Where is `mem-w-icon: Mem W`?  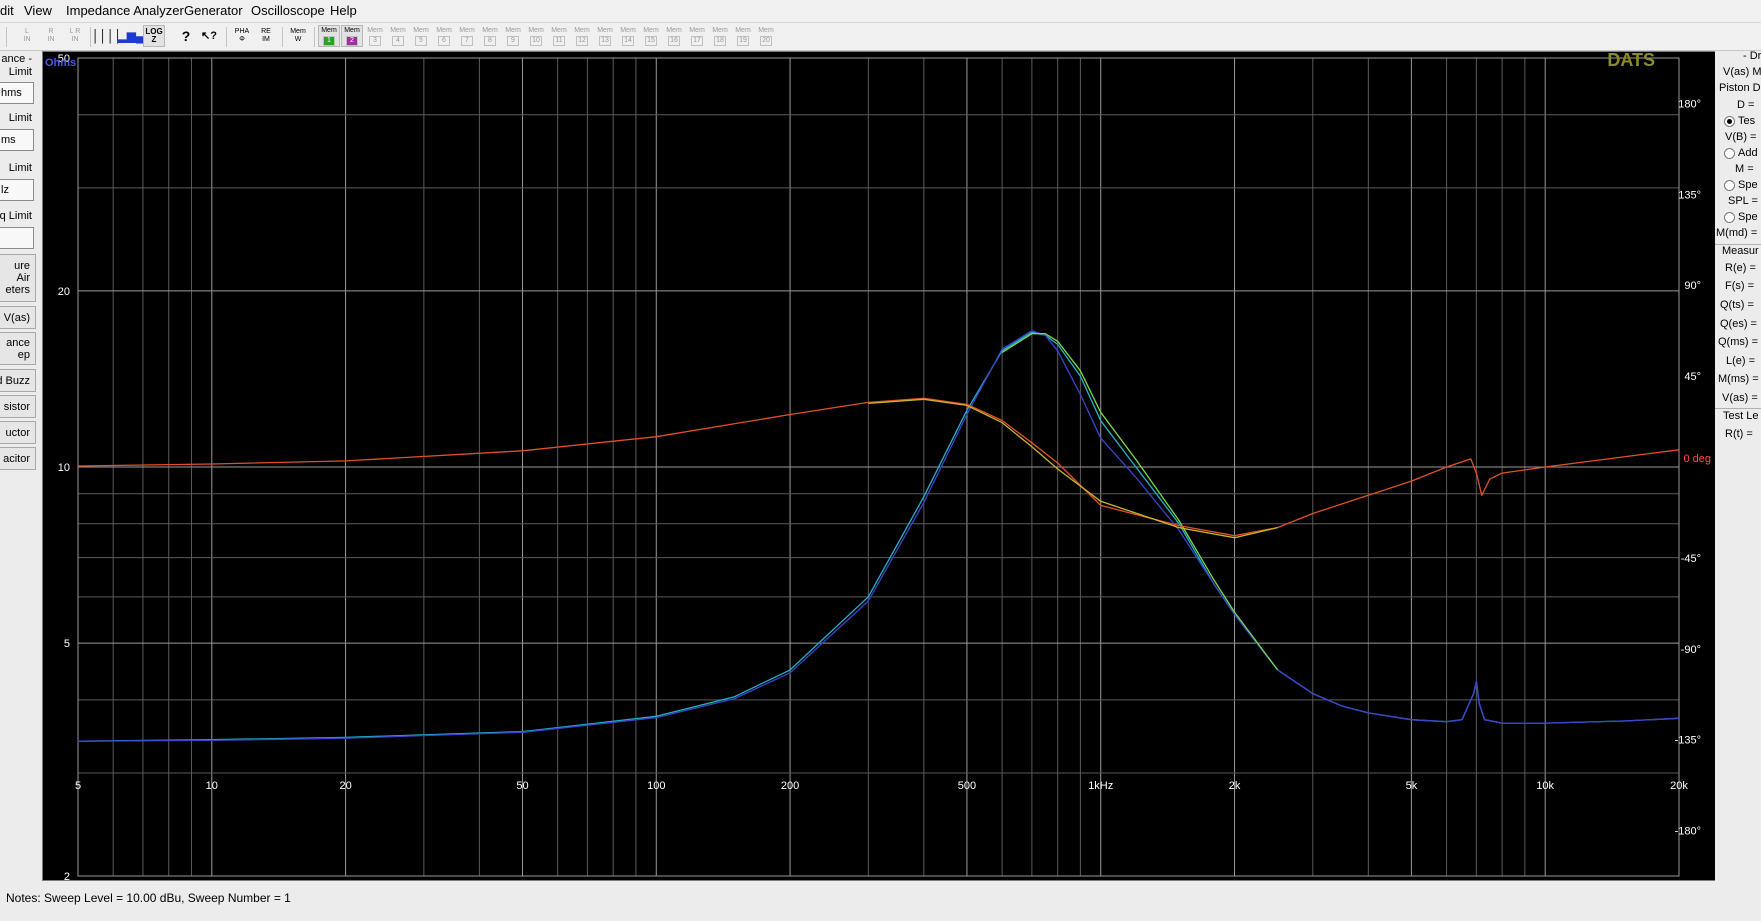
mem-w-icon: Mem W is located at coordinates (298, 36).